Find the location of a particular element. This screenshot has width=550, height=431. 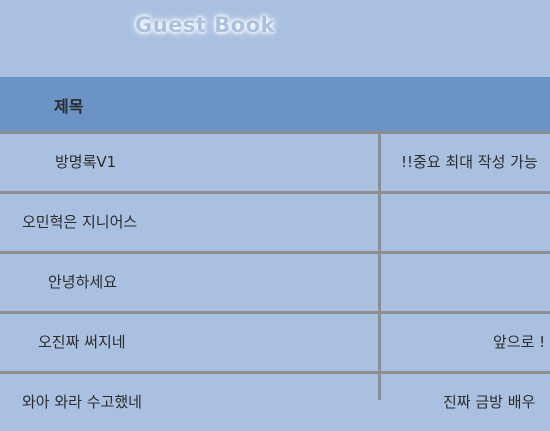

row-title-cell: 오민혁은 지니어스 is located at coordinates (189, 222).